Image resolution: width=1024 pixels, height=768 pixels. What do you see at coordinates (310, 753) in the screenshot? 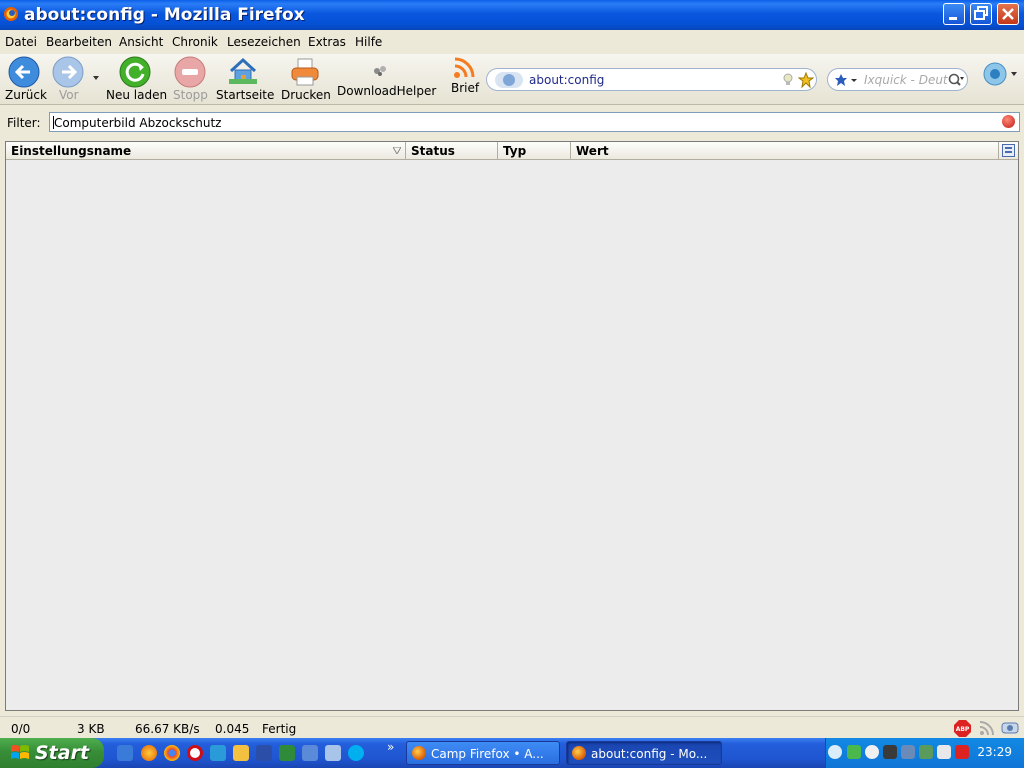
I see `quicklaunch-chart-icon` at bounding box center [310, 753].